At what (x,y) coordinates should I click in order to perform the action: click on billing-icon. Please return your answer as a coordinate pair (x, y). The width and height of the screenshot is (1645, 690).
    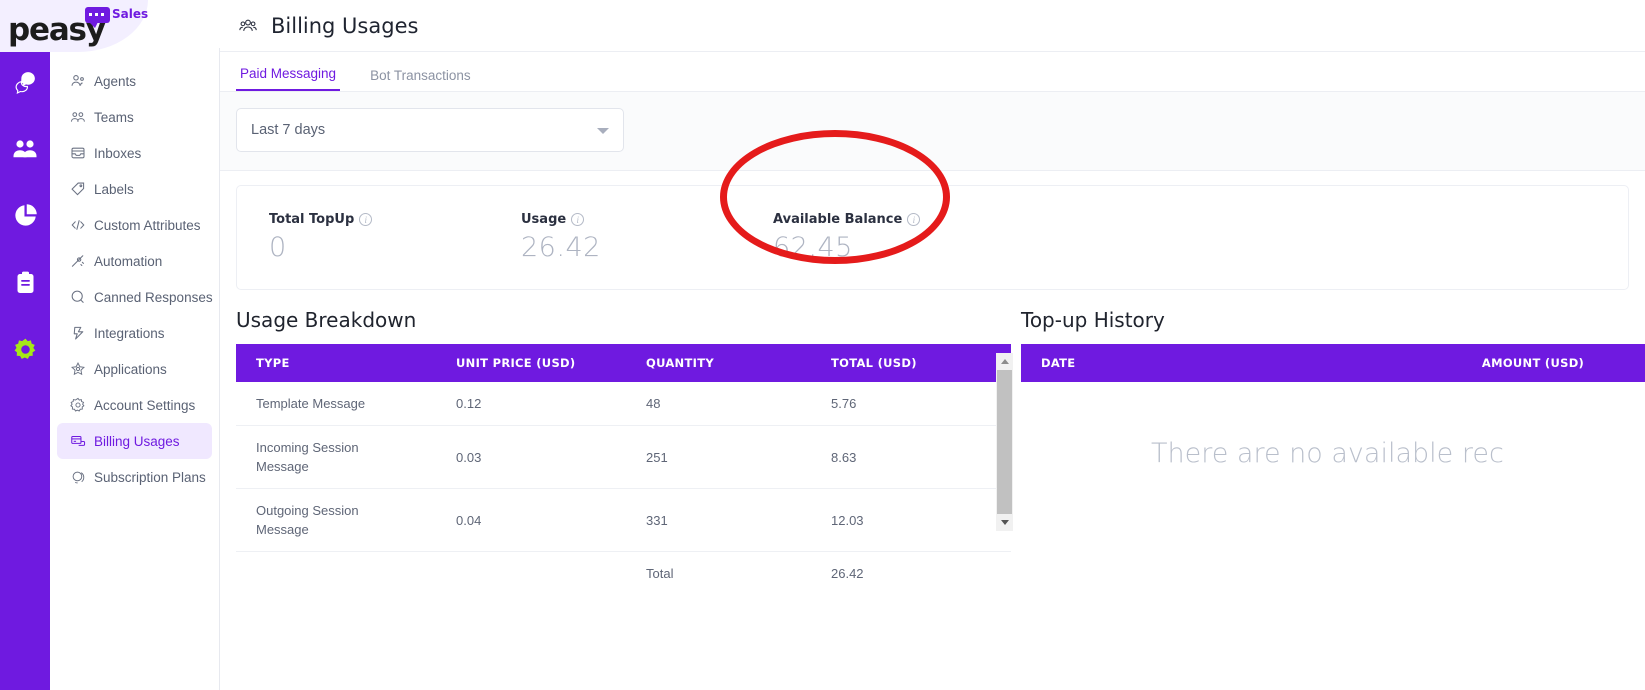
    Looking at the image, I should click on (77, 441).